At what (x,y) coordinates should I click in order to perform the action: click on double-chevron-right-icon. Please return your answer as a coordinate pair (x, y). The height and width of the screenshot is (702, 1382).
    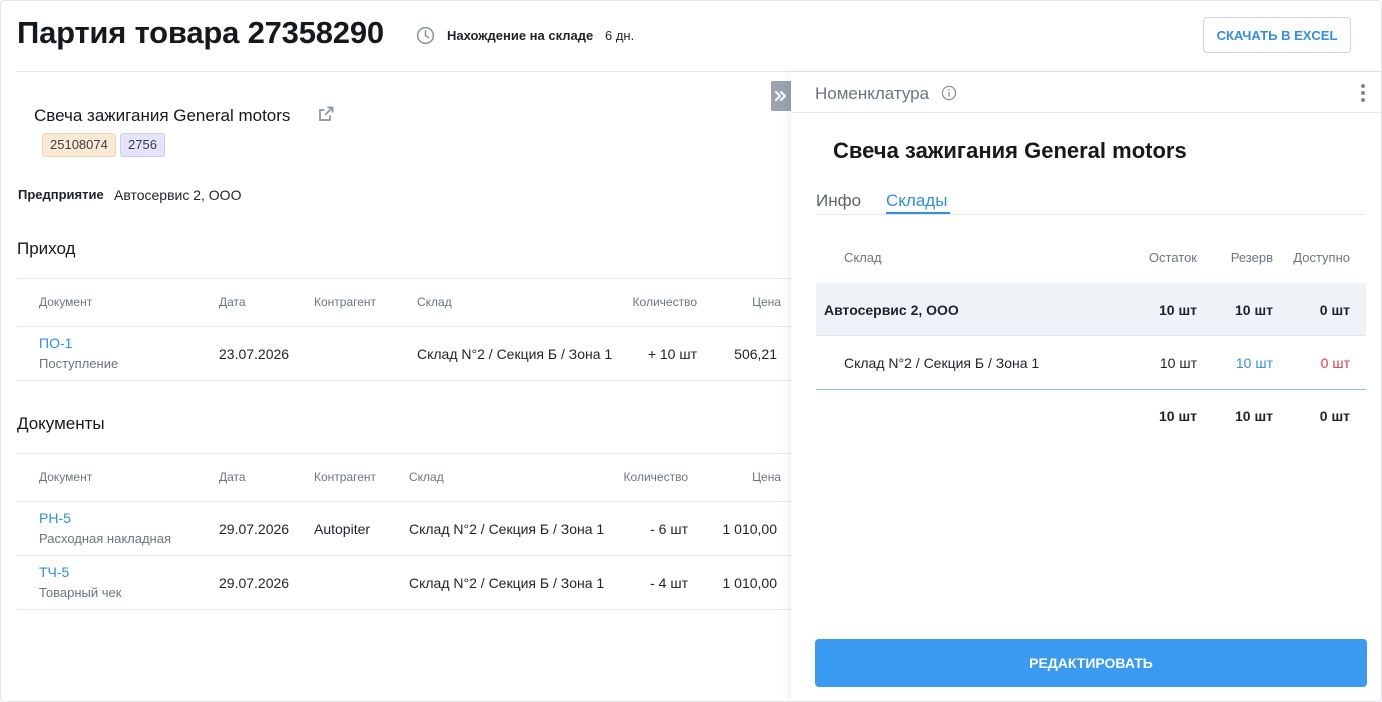
    Looking at the image, I should click on (780, 96).